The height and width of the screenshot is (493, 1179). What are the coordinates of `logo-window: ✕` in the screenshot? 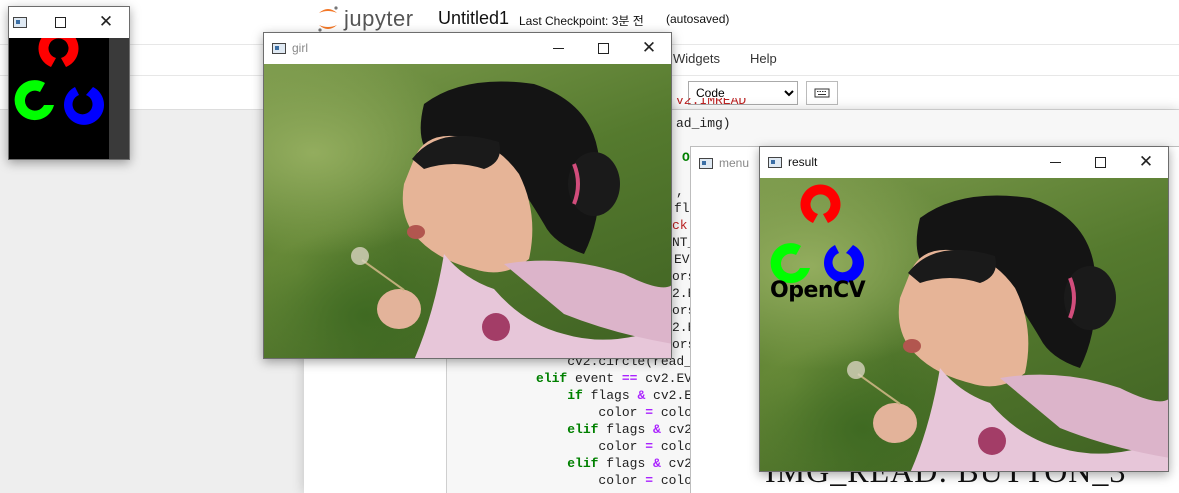 It's located at (69, 83).